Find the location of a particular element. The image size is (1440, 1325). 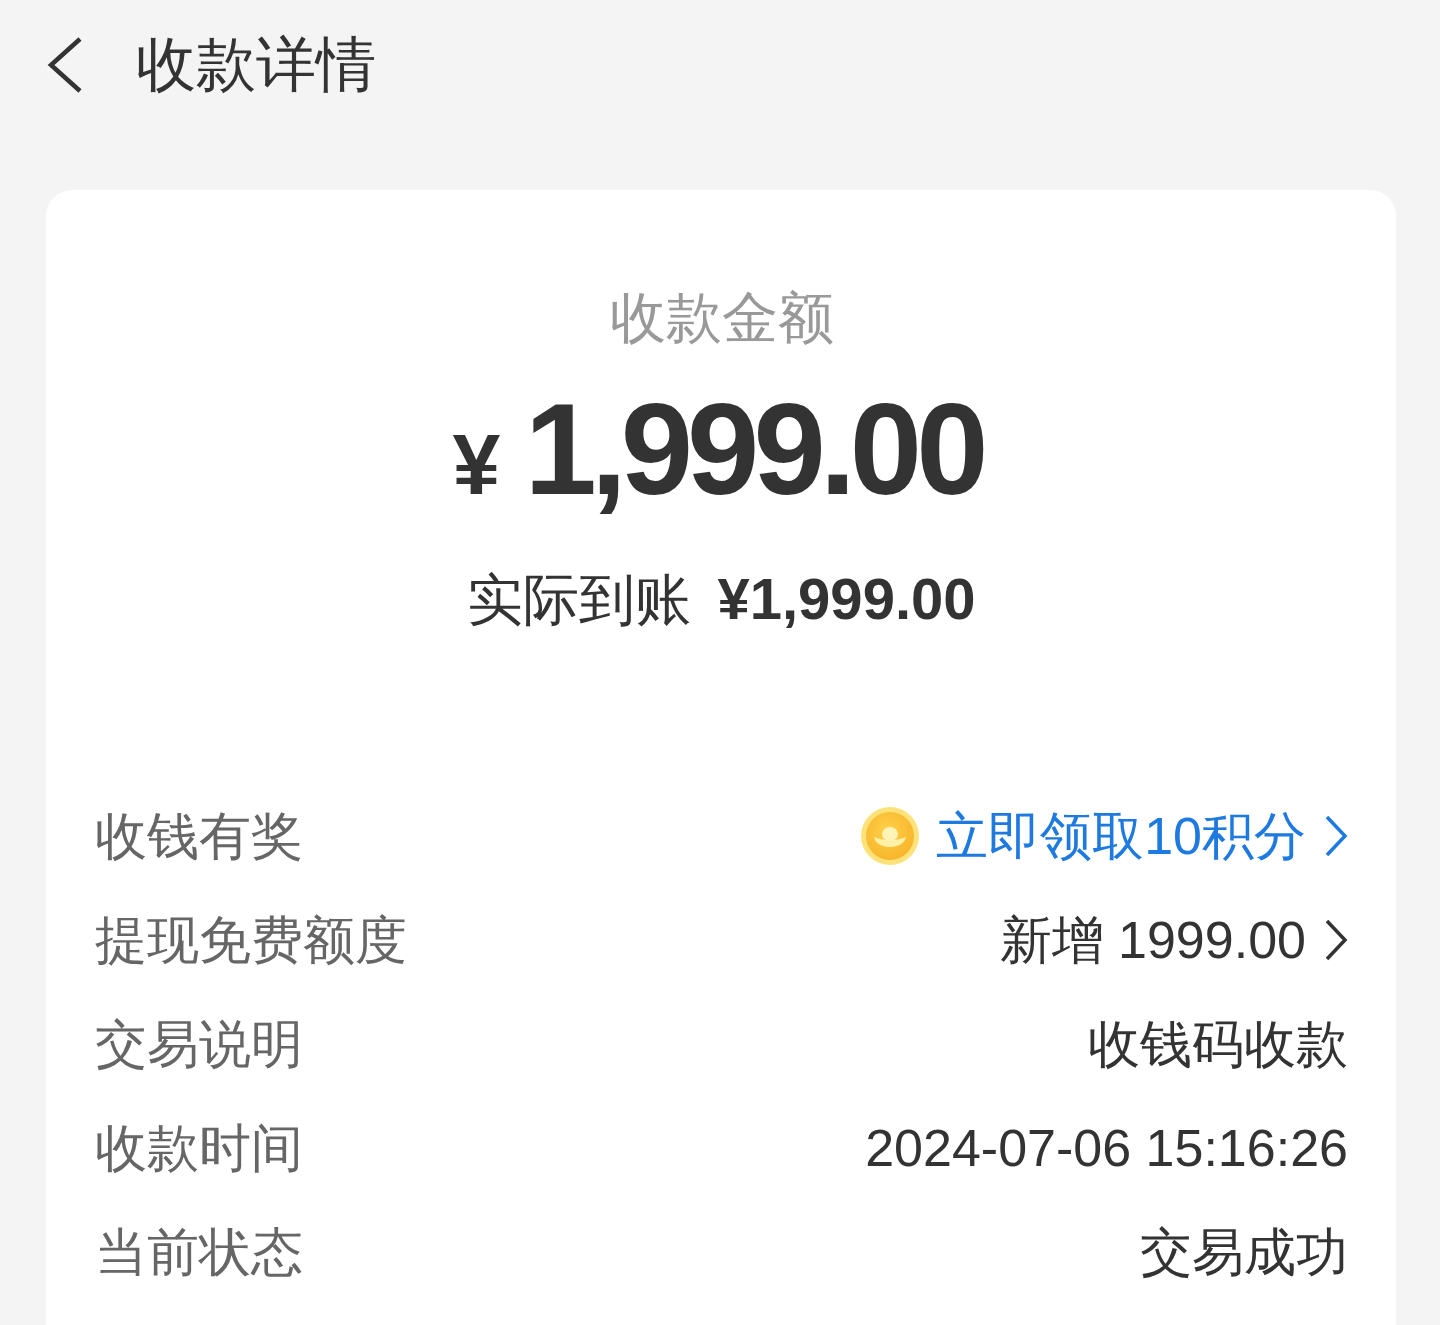

page-title: 收款详情 is located at coordinates (256, 65).